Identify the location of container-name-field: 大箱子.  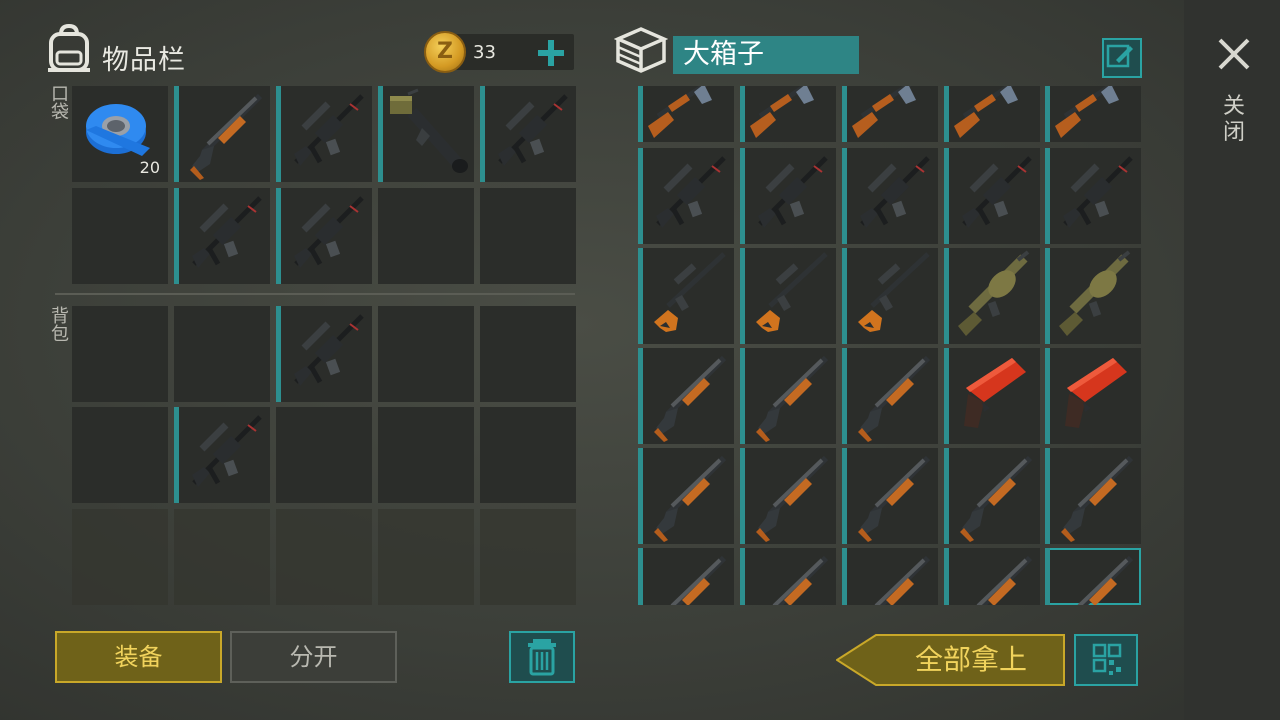
(766, 55).